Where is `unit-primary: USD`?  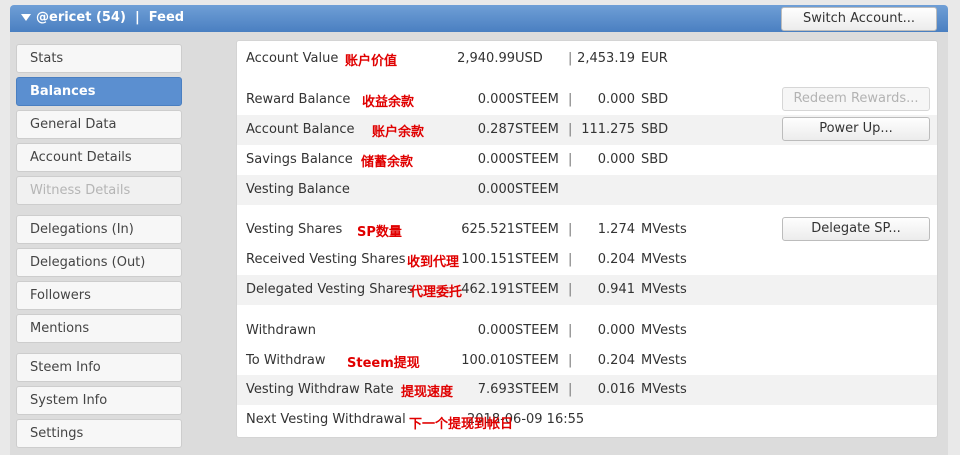
unit-primary: USD is located at coordinates (529, 58).